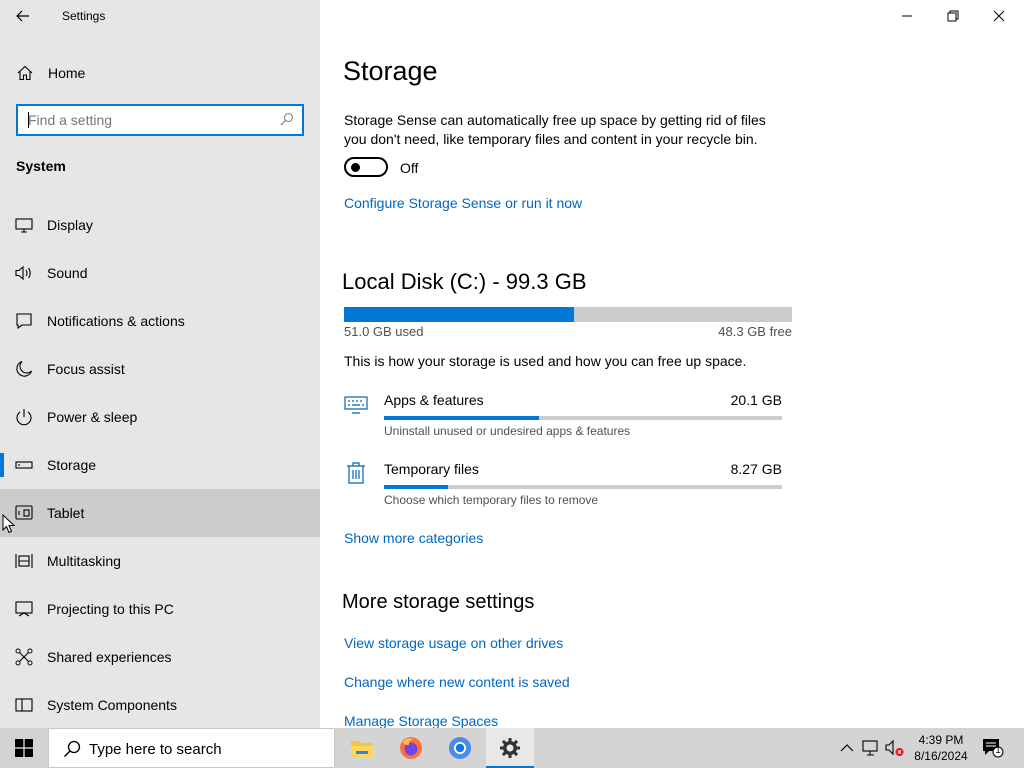 Image resolution: width=1024 pixels, height=768 pixels. I want to click on sidebar-item-tablet: Tablet, so click(160, 513).